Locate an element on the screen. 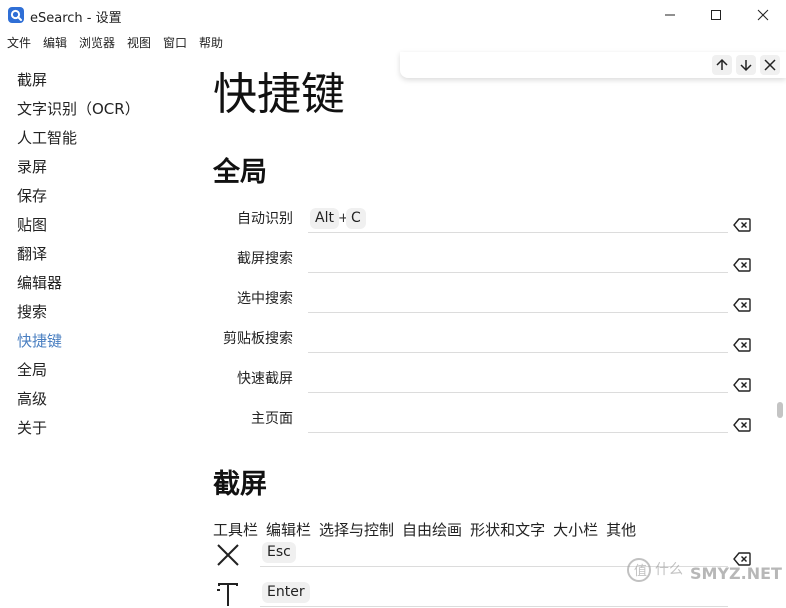  sidebar-item-screenshot: 截屏 is located at coordinates (32, 79).